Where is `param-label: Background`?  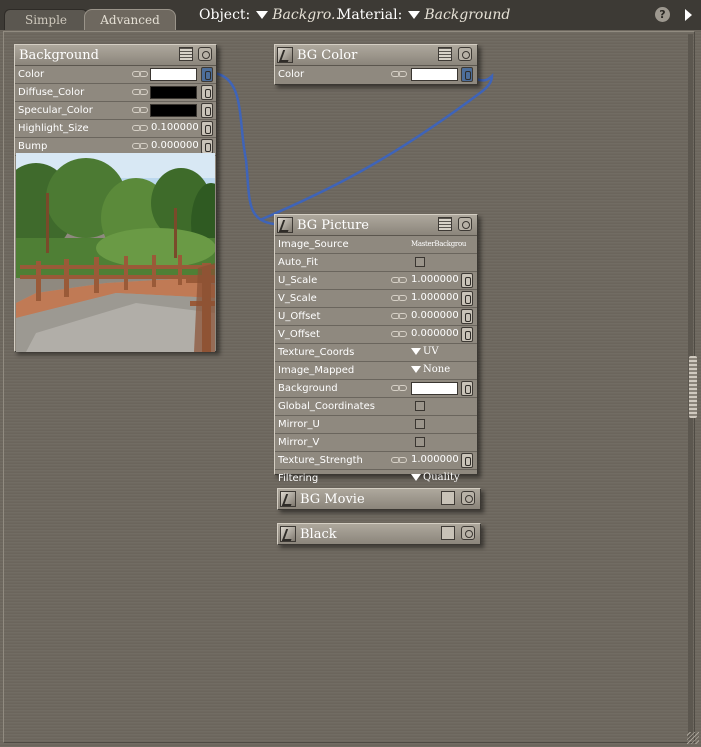 param-label: Background is located at coordinates (308, 388).